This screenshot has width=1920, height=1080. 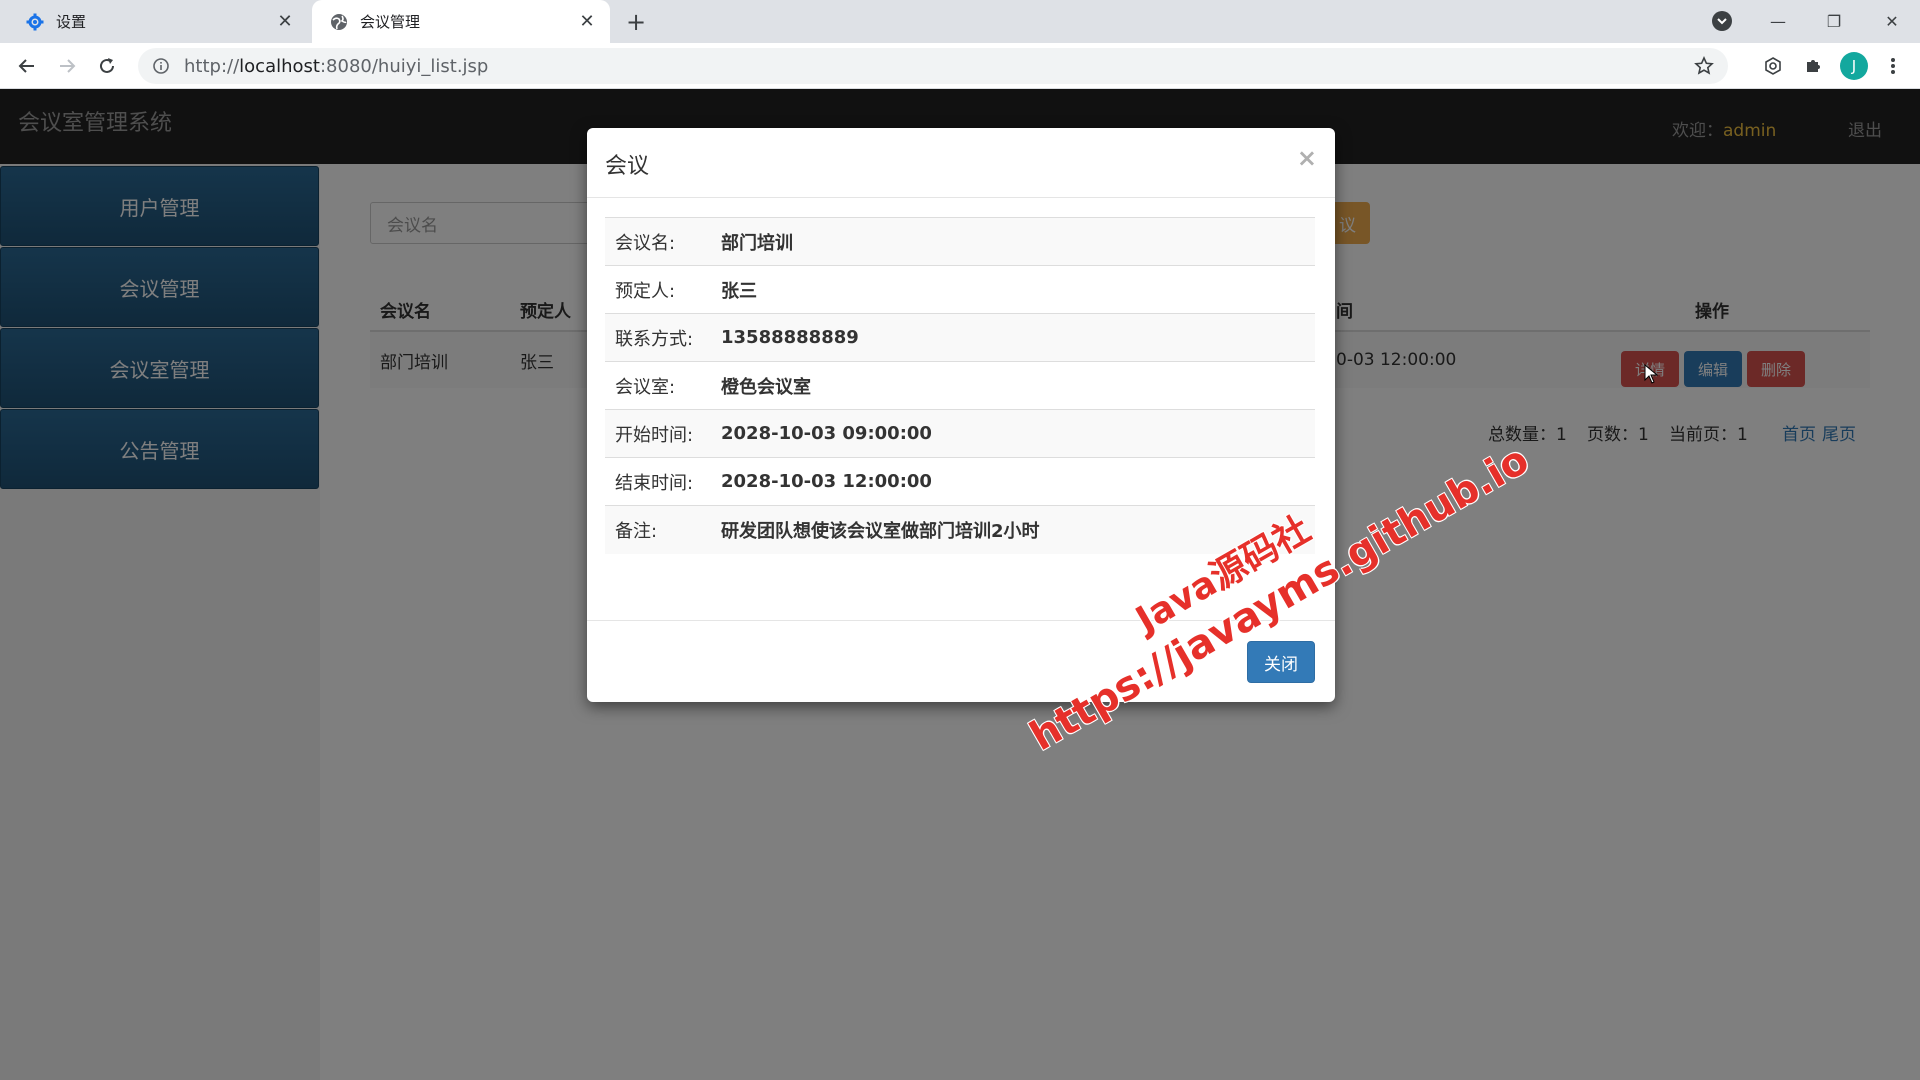 What do you see at coordinates (766, 387) in the screenshot?
I see `detail-value: 橙色会议室` at bounding box center [766, 387].